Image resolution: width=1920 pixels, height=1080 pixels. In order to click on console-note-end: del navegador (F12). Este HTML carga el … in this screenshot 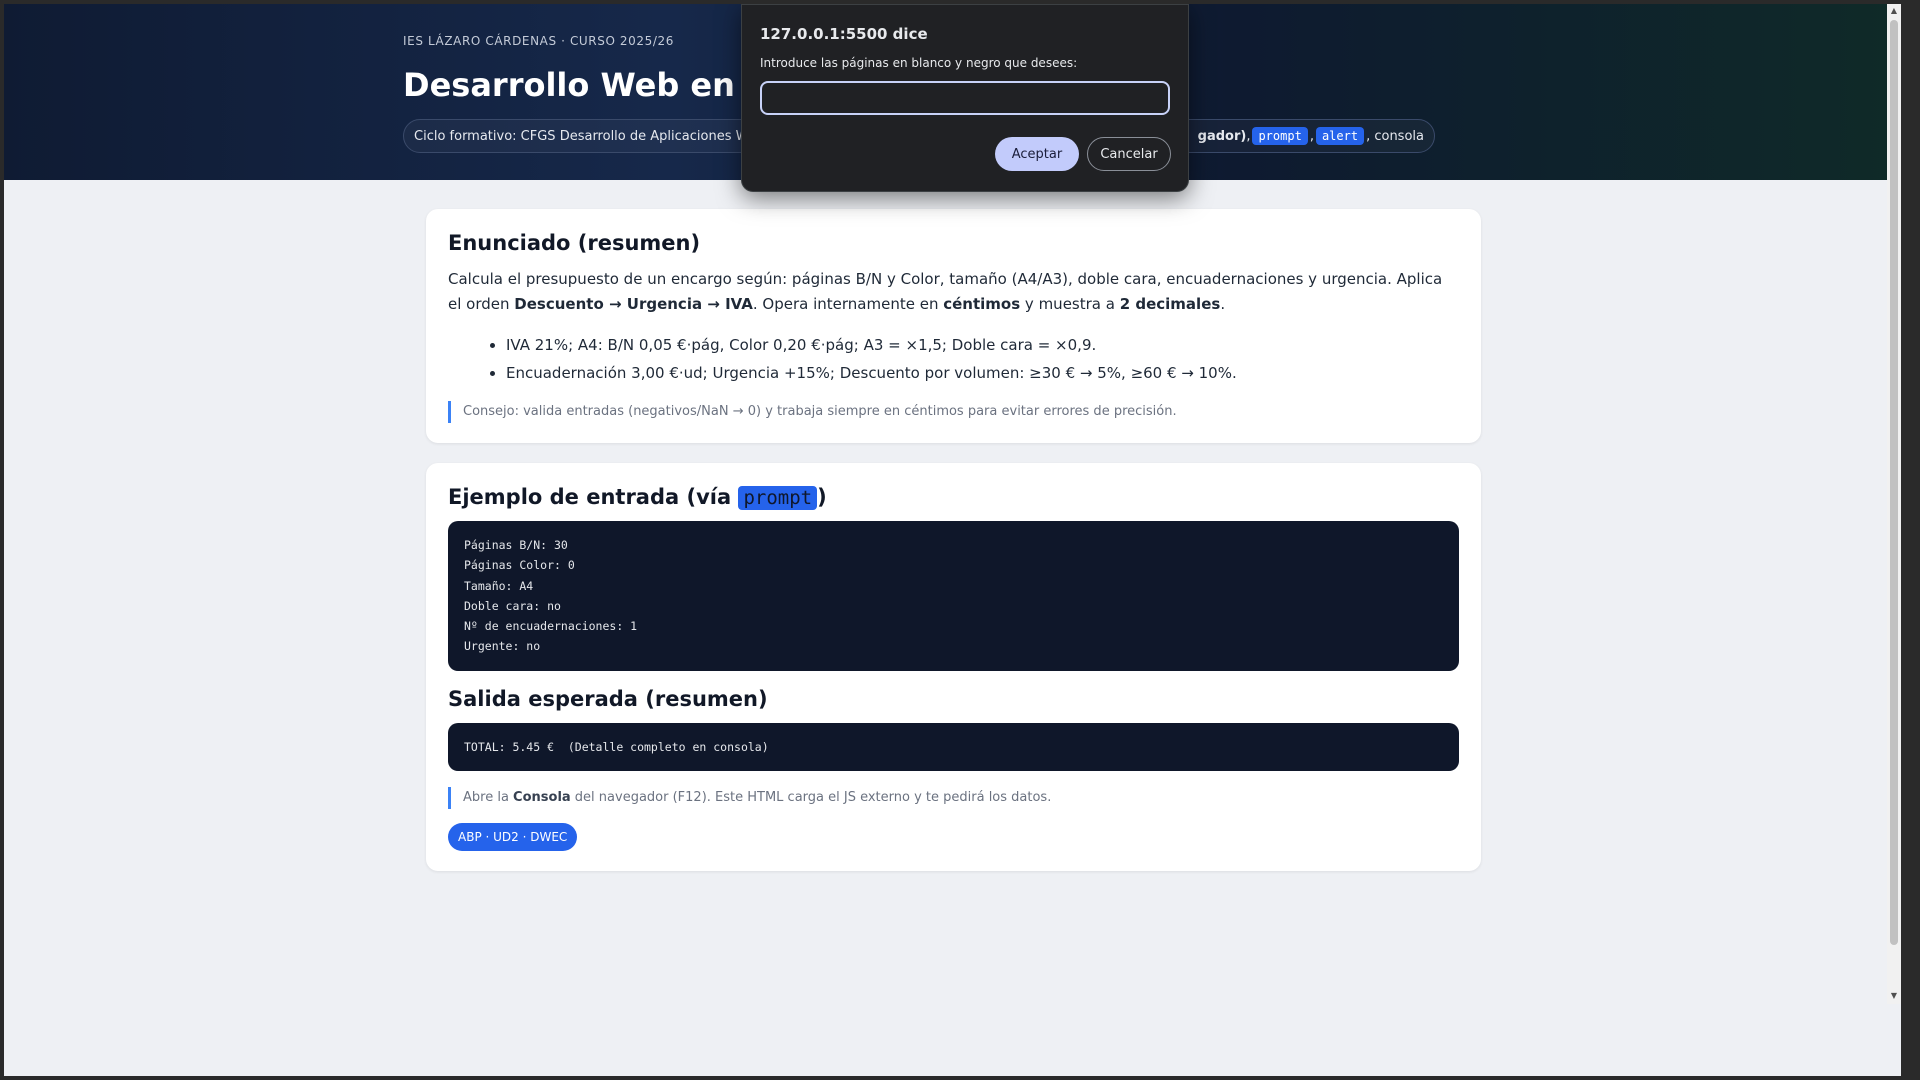, I will do `click(811, 798)`.